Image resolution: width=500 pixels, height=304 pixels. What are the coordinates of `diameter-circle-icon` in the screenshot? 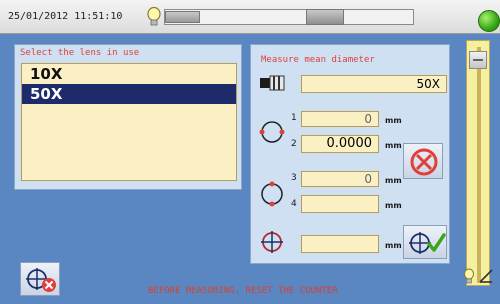 It's located at (272, 132).